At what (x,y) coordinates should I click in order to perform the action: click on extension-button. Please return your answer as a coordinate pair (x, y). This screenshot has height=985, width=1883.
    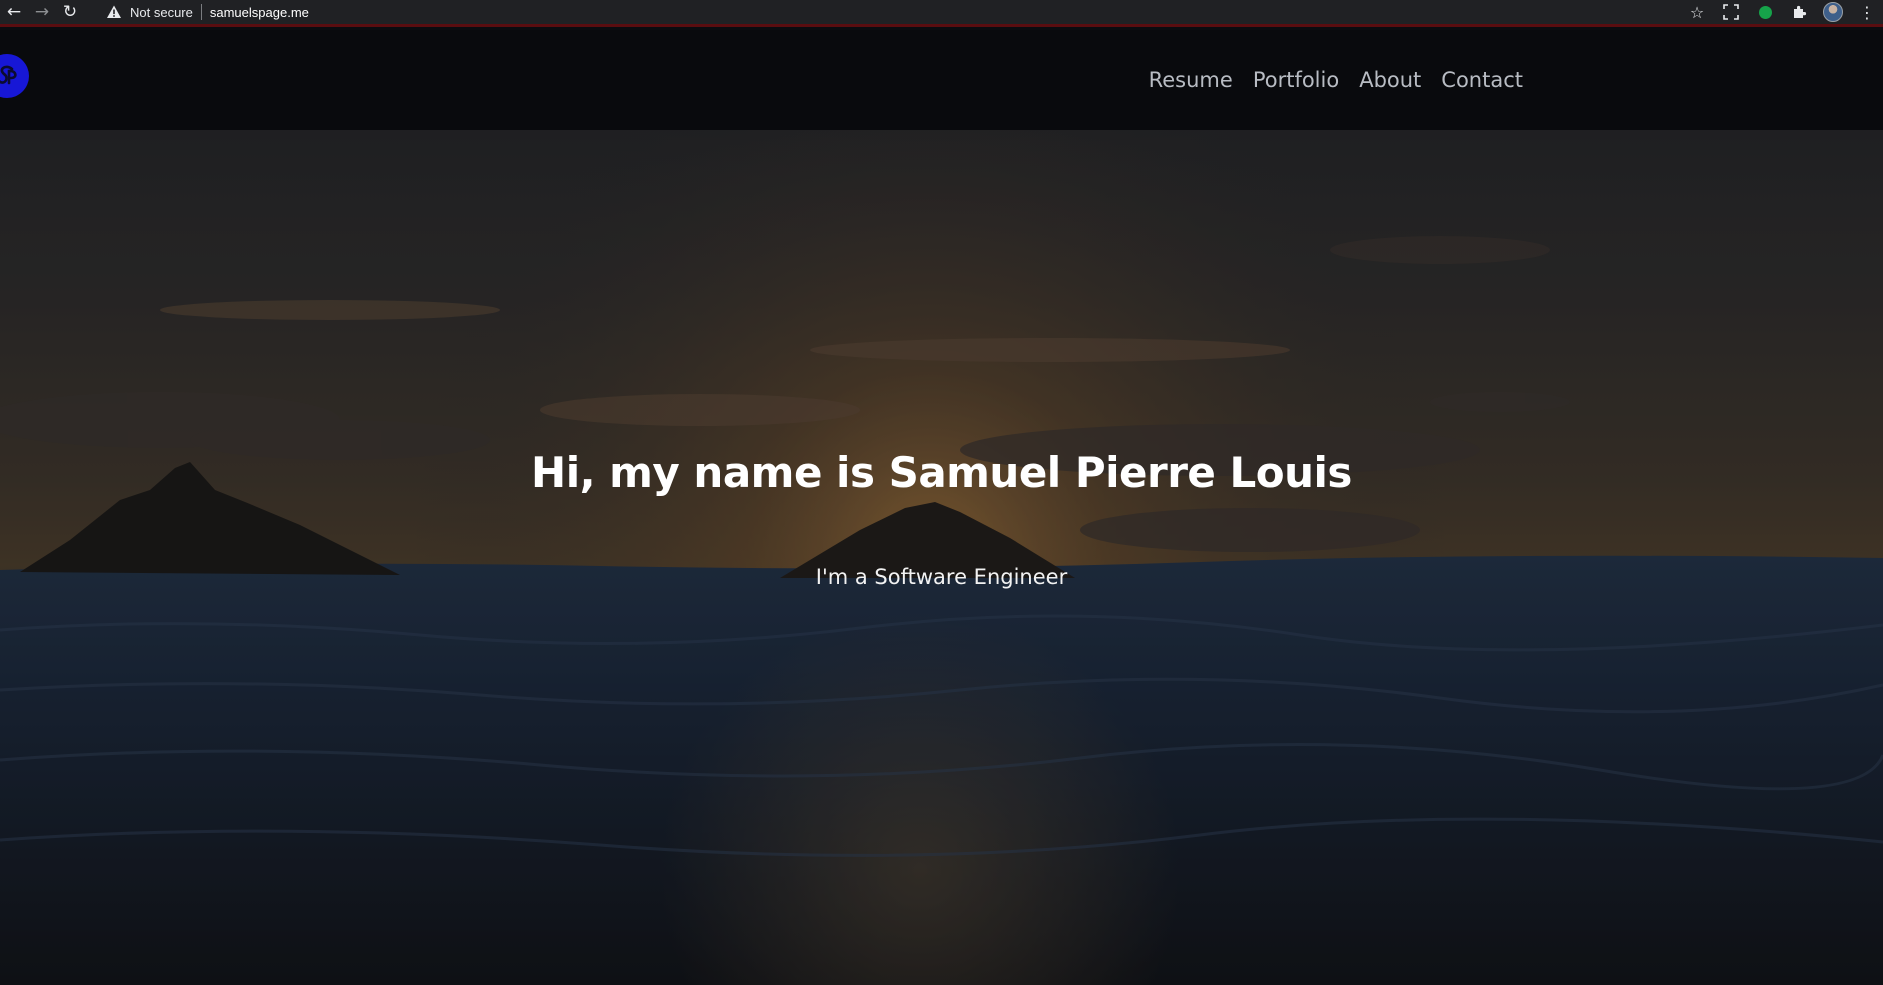
    Looking at the image, I should click on (1765, 12).